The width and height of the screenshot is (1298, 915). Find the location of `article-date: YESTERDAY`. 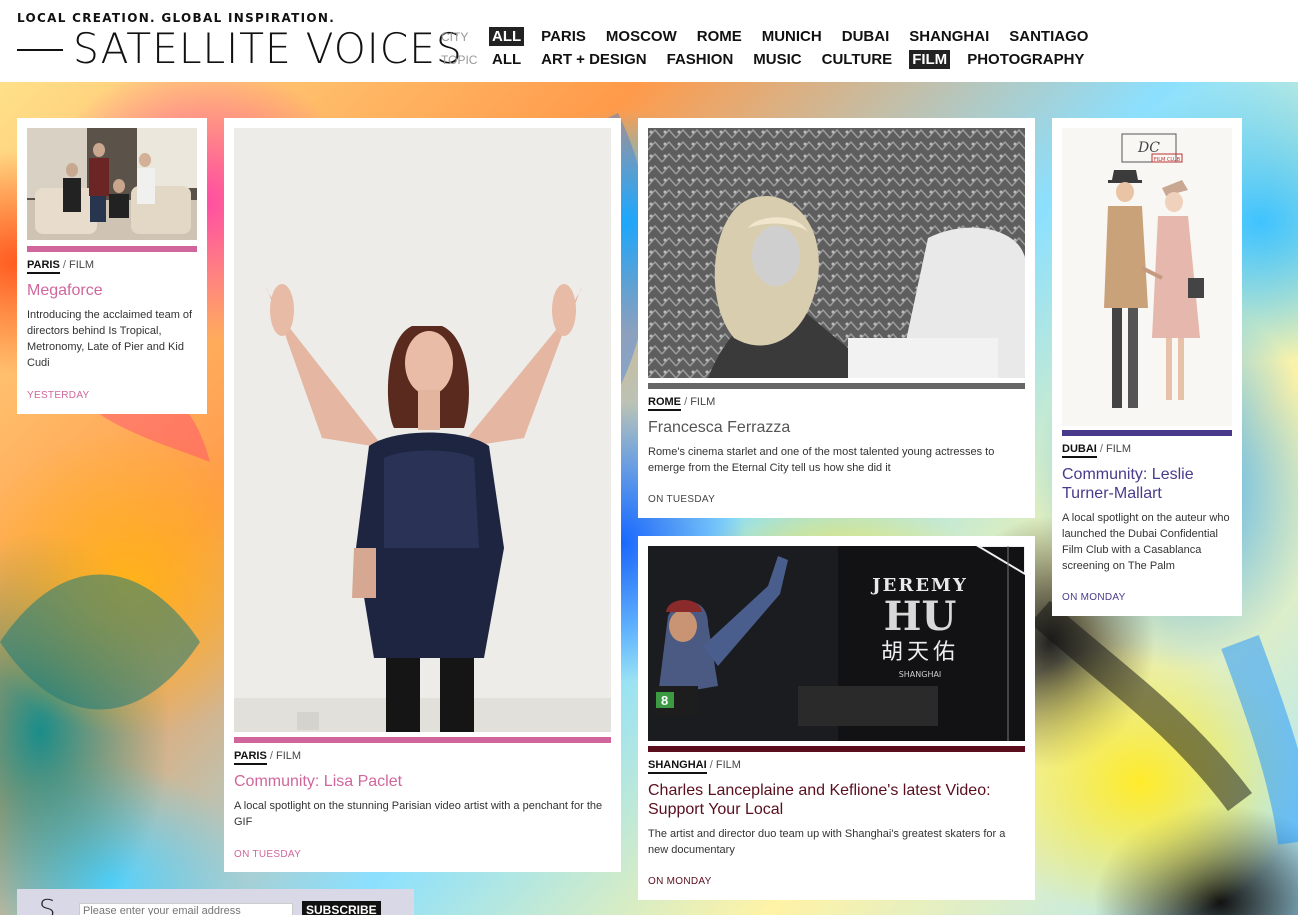

article-date: YESTERDAY is located at coordinates (58, 395).